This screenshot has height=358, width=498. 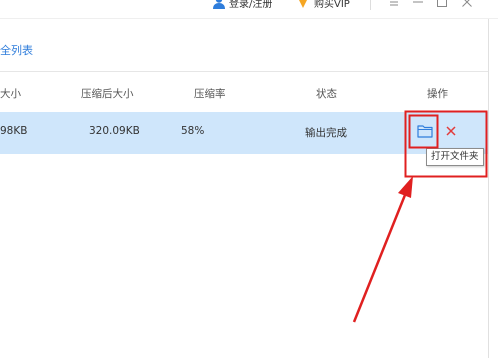 What do you see at coordinates (10, 94) in the screenshot?
I see `column-header-size: 大小` at bounding box center [10, 94].